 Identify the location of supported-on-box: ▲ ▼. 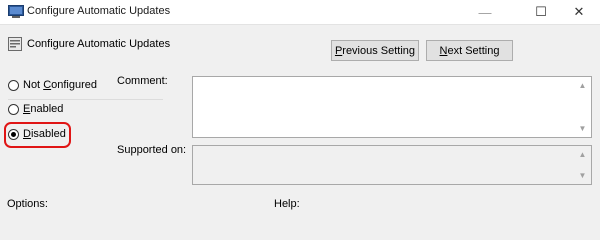
(392, 165).